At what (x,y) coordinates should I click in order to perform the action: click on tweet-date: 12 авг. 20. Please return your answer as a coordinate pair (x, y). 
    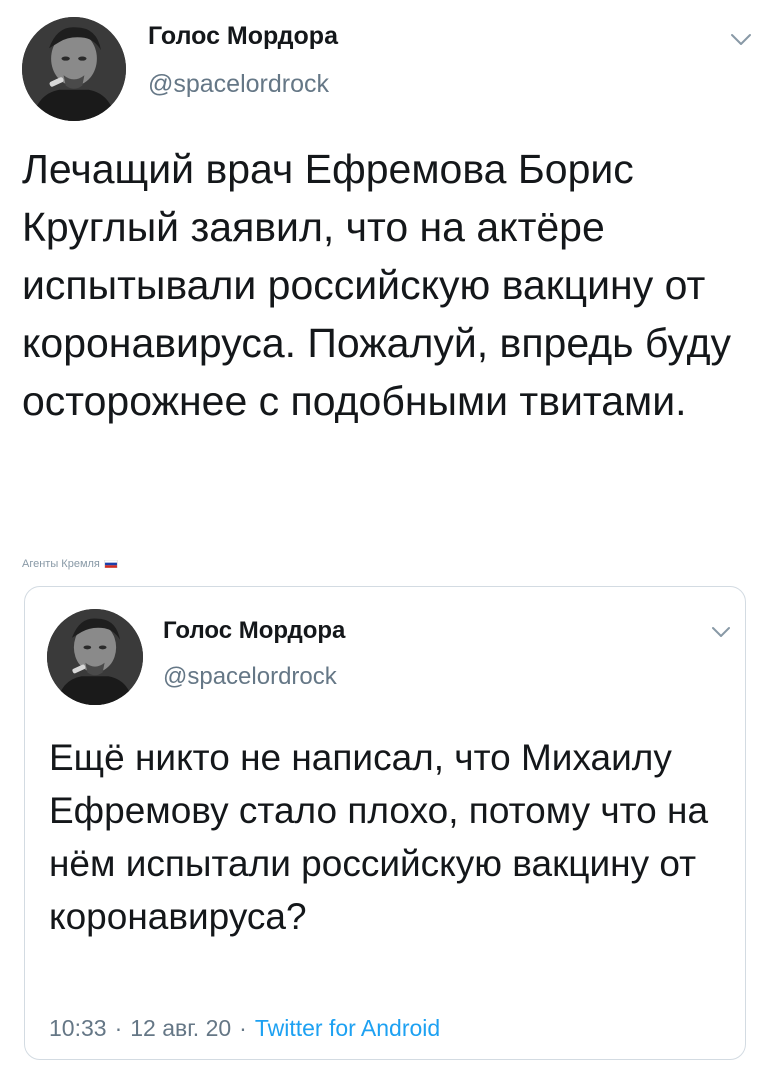
    Looking at the image, I should click on (180, 1028).